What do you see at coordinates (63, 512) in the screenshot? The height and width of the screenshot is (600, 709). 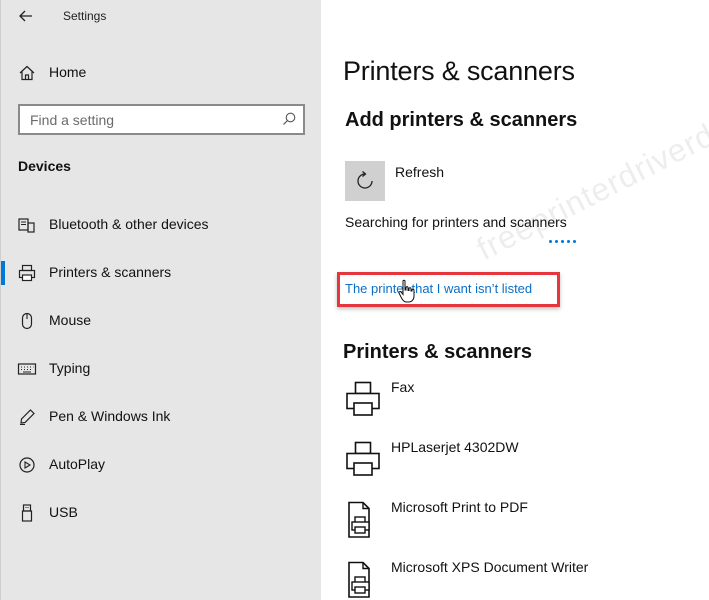 I see `sidebar-item-label: USB` at bounding box center [63, 512].